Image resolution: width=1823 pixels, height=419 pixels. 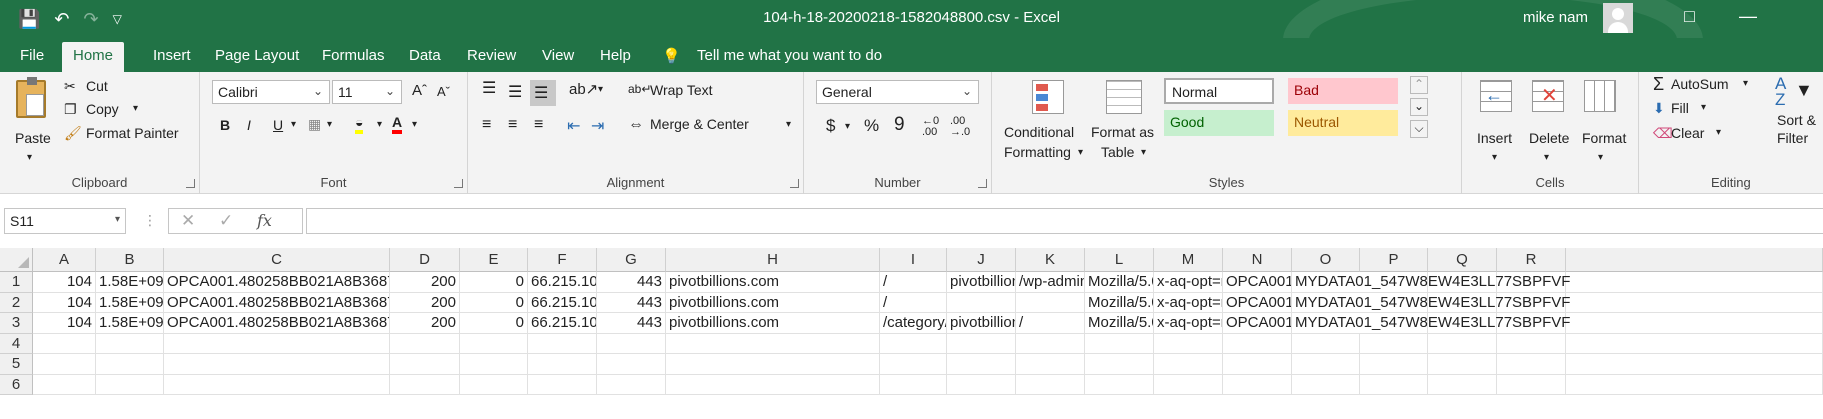 I want to click on grid-cell: /, so click(x=913, y=302).